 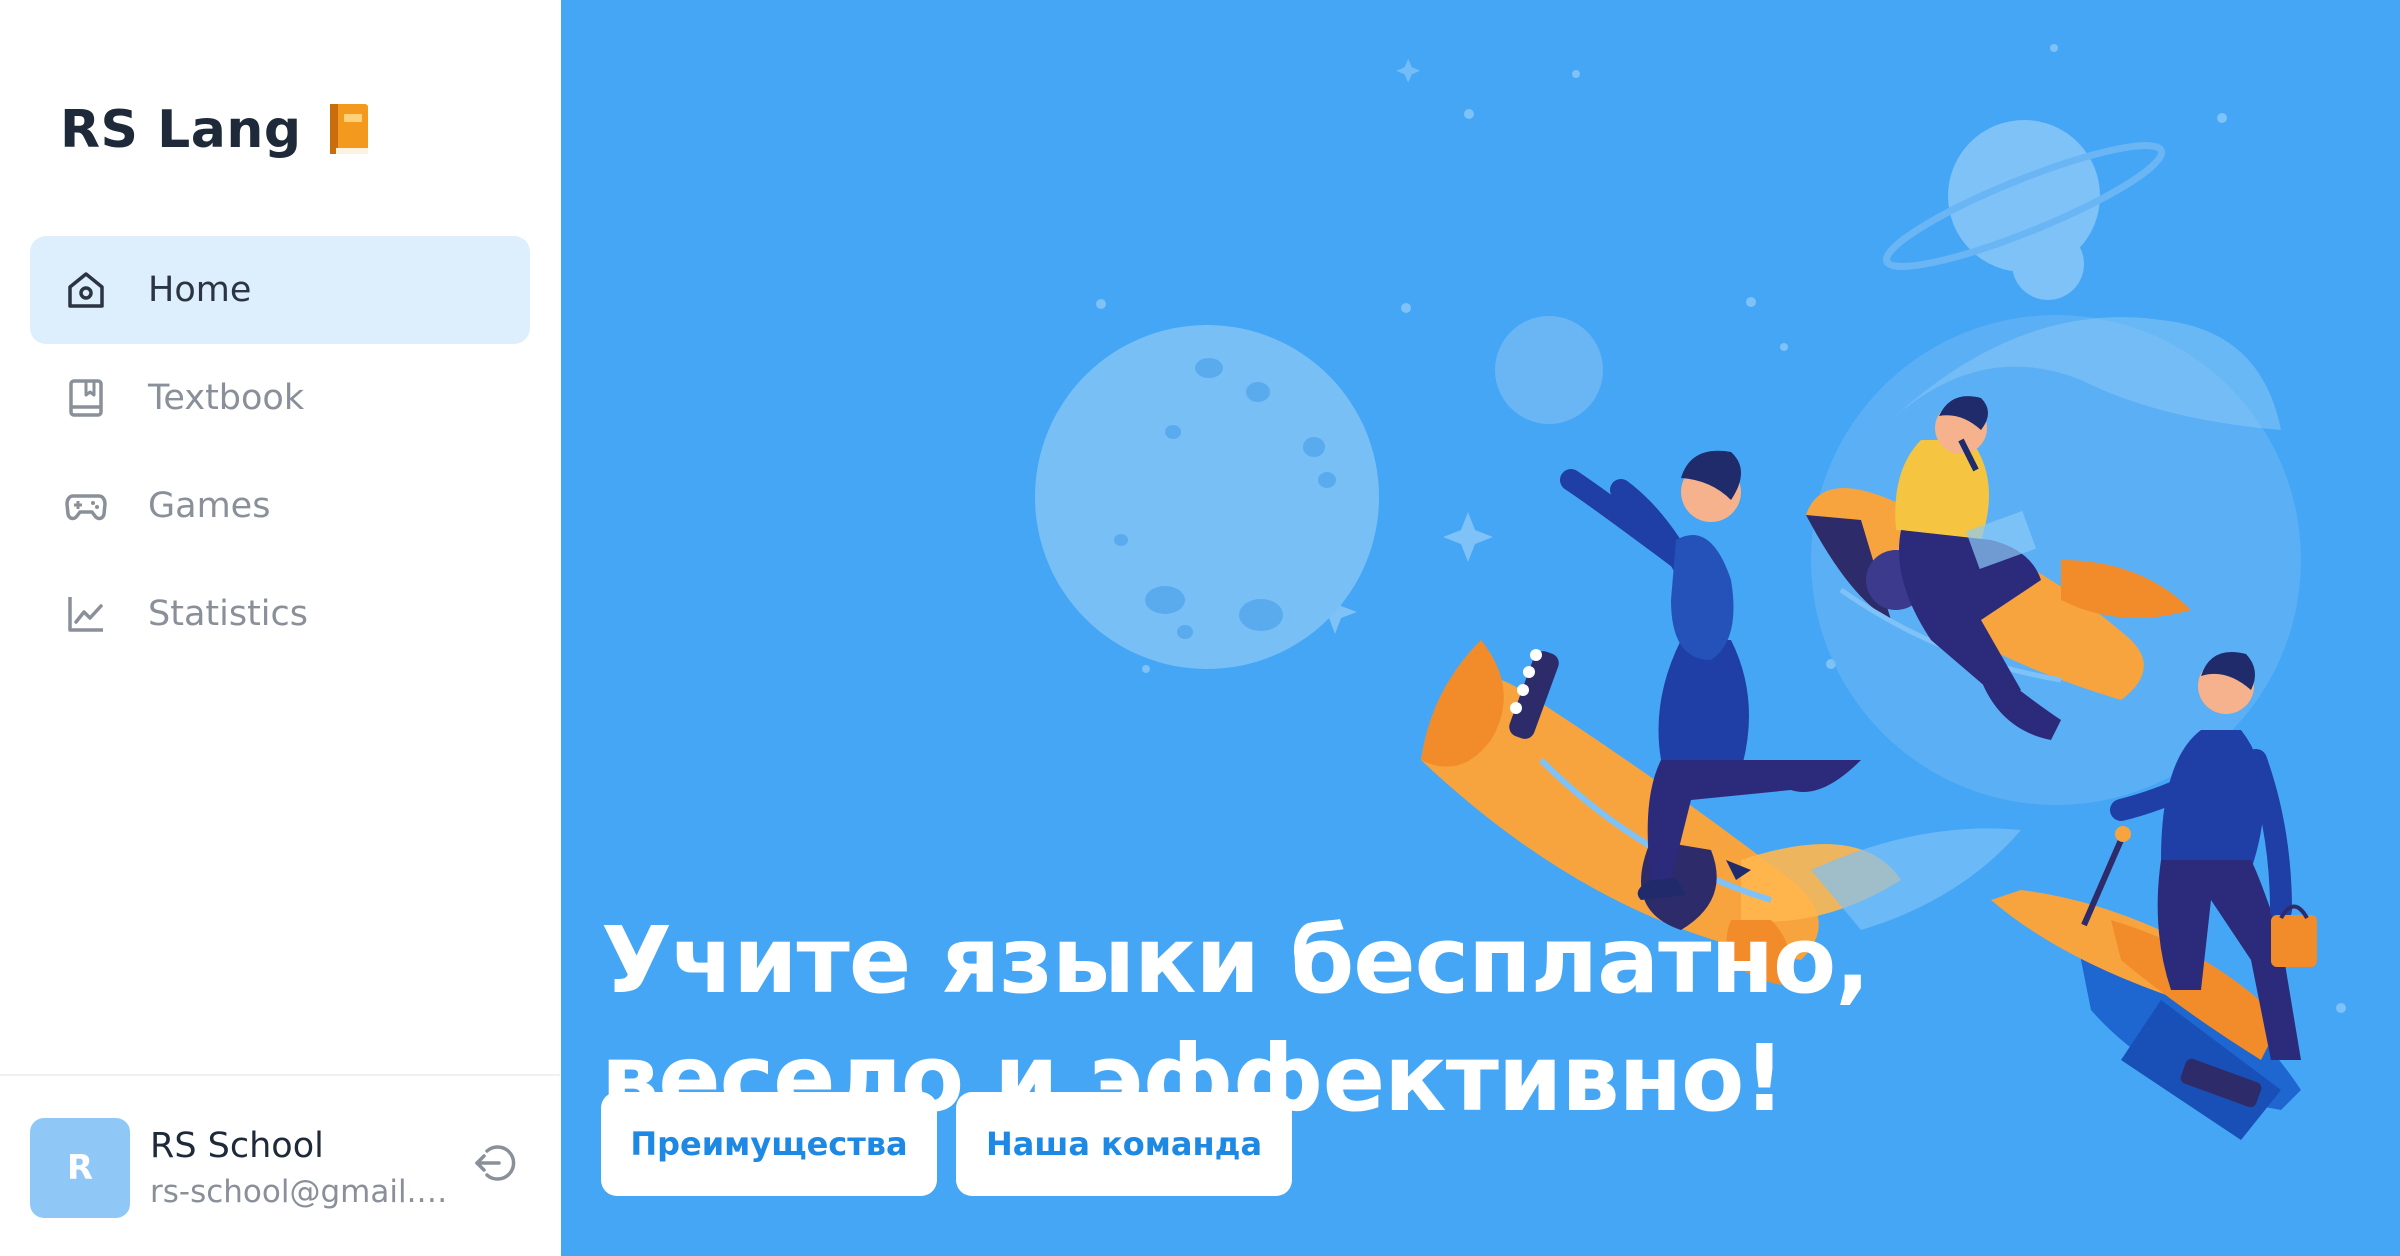 What do you see at coordinates (86, 614) in the screenshot?
I see `chart-line-icon` at bounding box center [86, 614].